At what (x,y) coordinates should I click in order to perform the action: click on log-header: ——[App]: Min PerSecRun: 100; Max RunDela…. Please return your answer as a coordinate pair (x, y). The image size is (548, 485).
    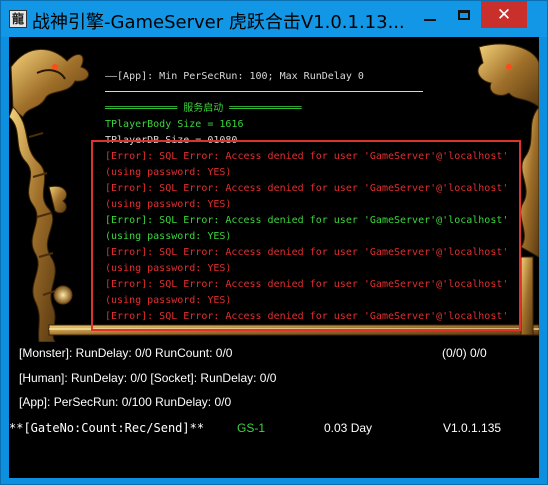
    Looking at the image, I should click on (234, 76).